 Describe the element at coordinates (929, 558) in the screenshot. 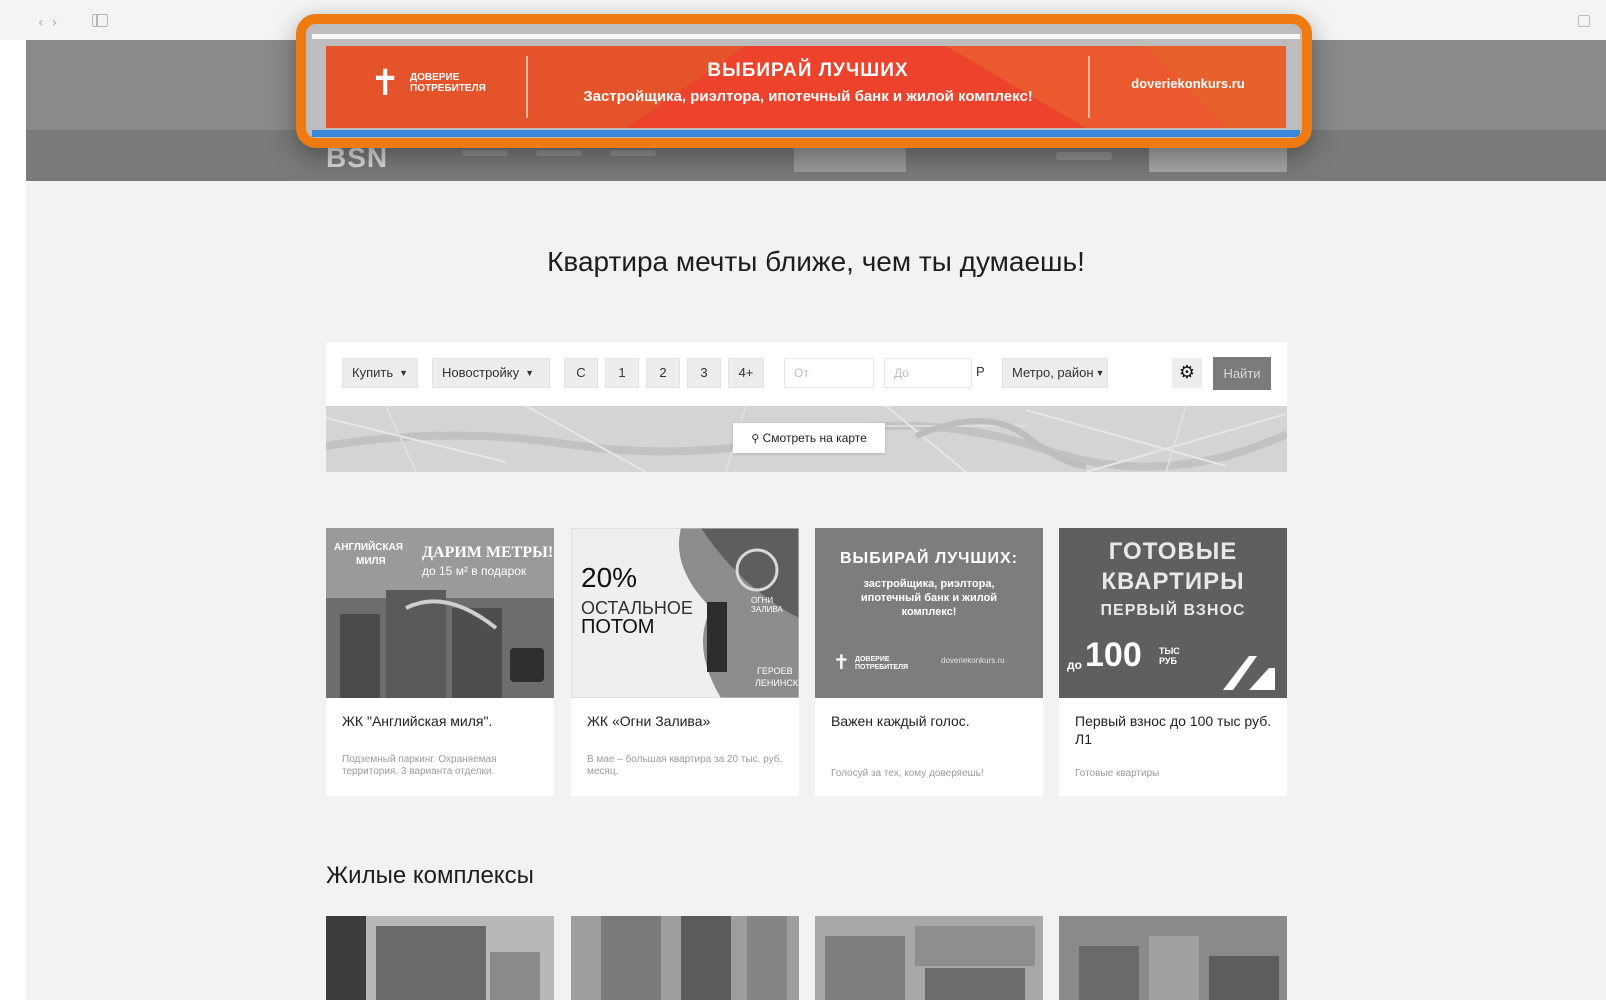

I see `promo-headline: ВЫБИРАЙ ЛУЧШИХ:` at that location.